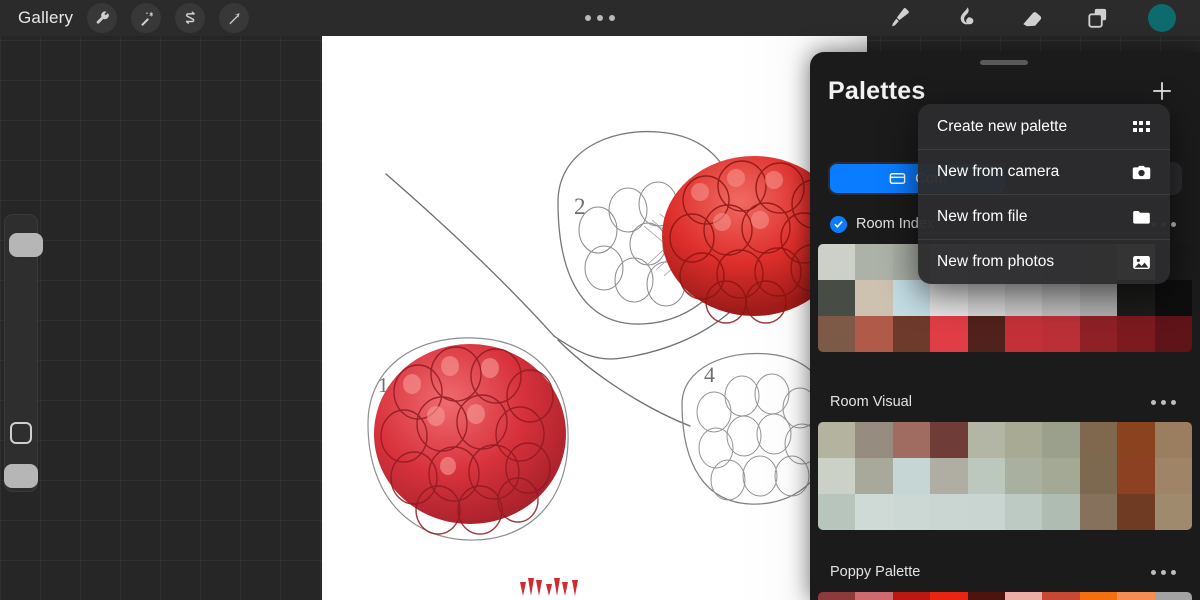  Describe the element at coordinates (600, 18) in the screenshot. I see `top-toolbar: Gallery` at that location.